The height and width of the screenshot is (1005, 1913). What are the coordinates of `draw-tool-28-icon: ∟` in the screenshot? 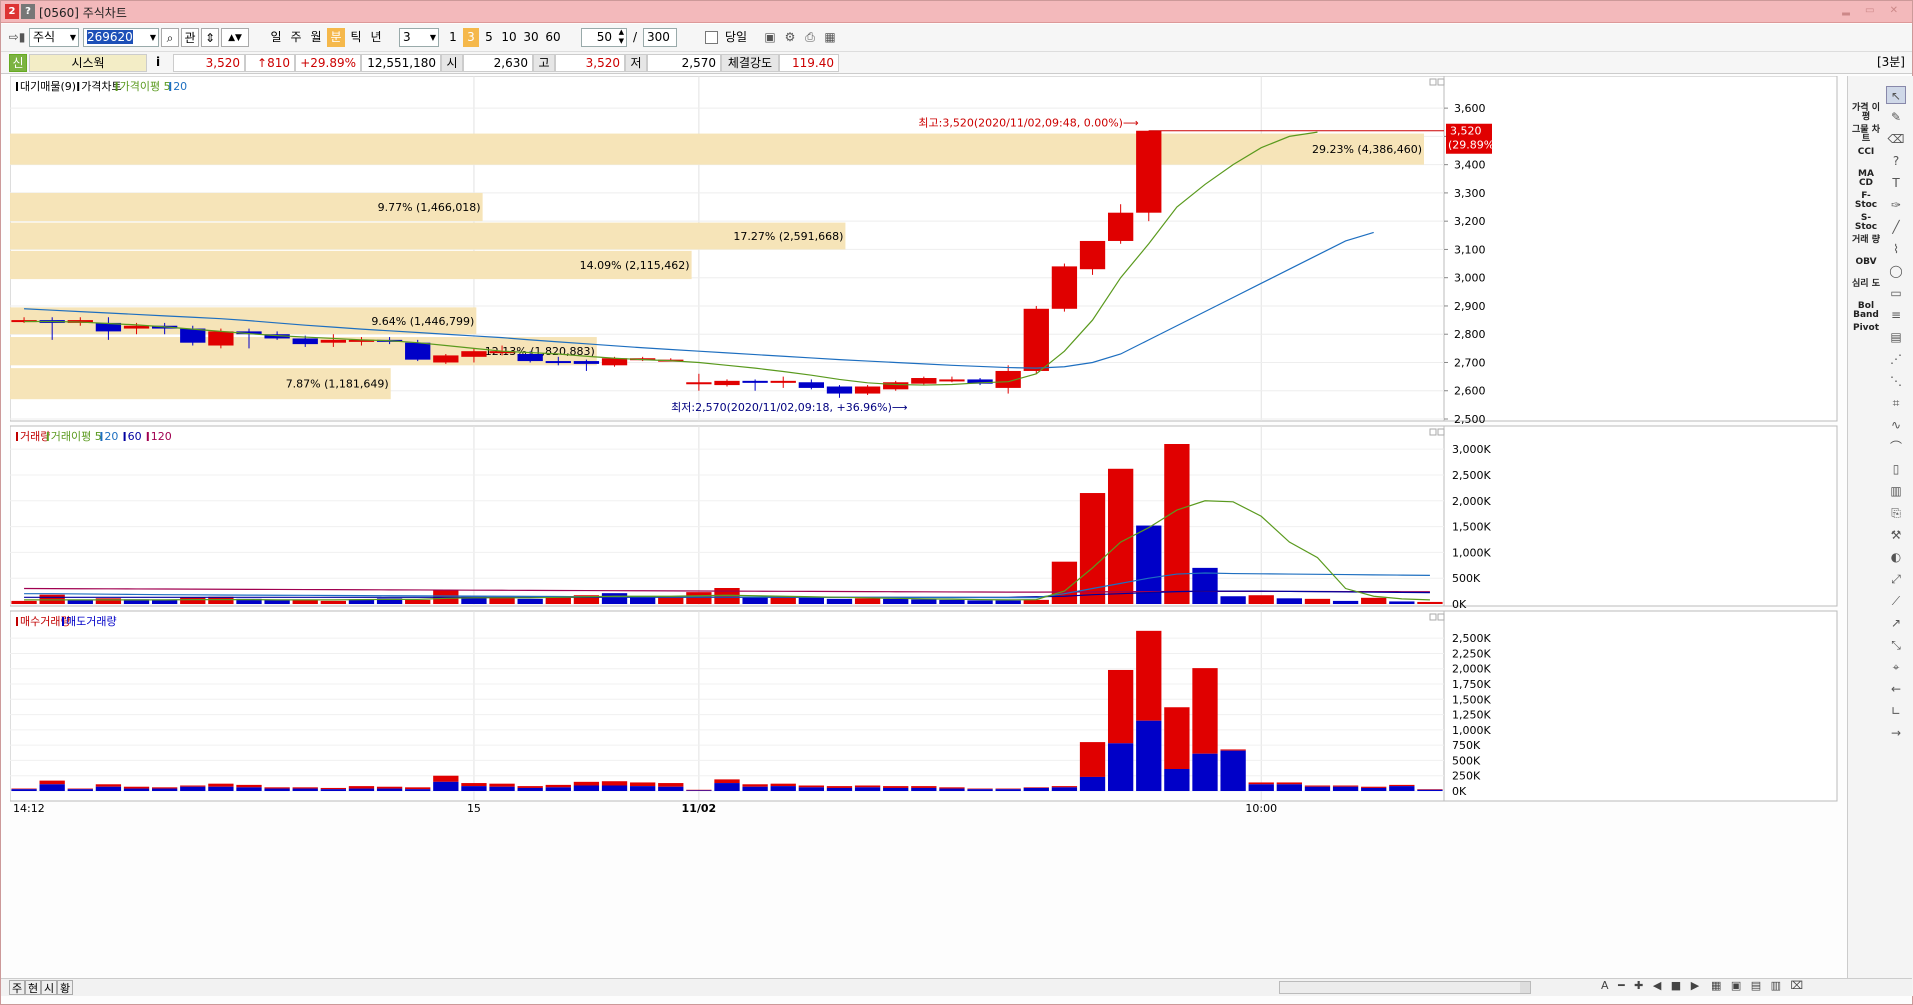 It's located at (1896, 711).